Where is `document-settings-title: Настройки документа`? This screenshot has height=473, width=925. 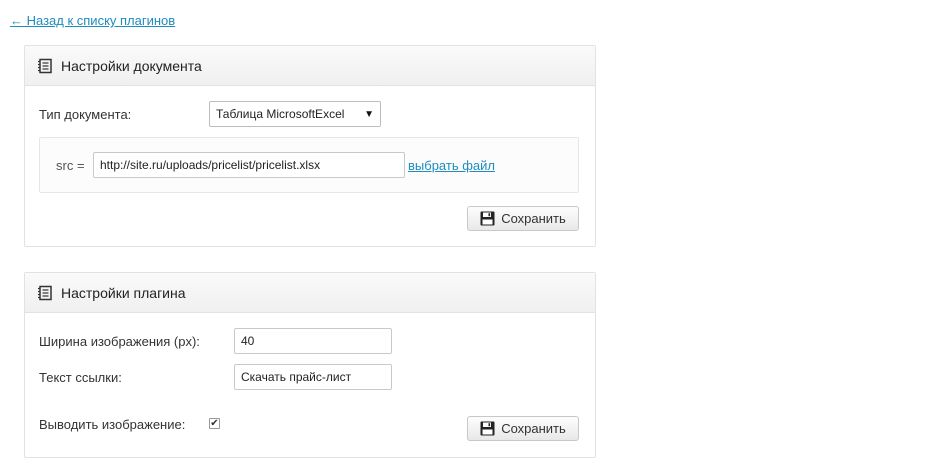
document-settings-title: Настройки документа is located at coordinates (131, 65).